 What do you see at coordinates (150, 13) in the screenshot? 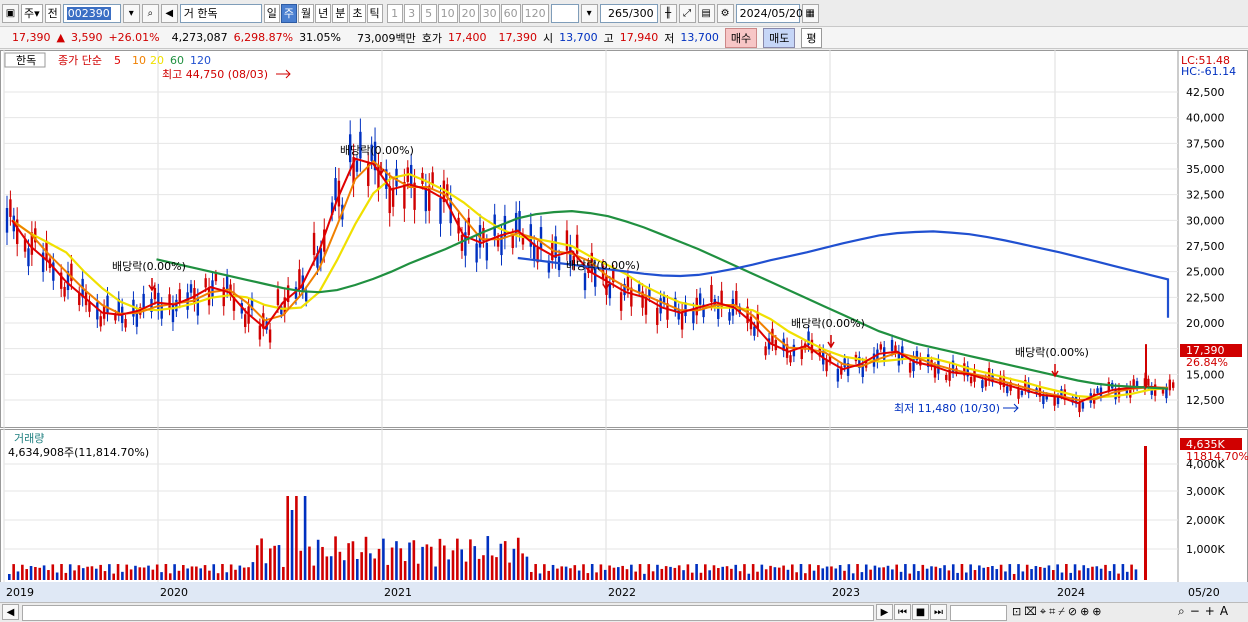
I see `search-icon: ⌕` at bounding box center [150, 13].